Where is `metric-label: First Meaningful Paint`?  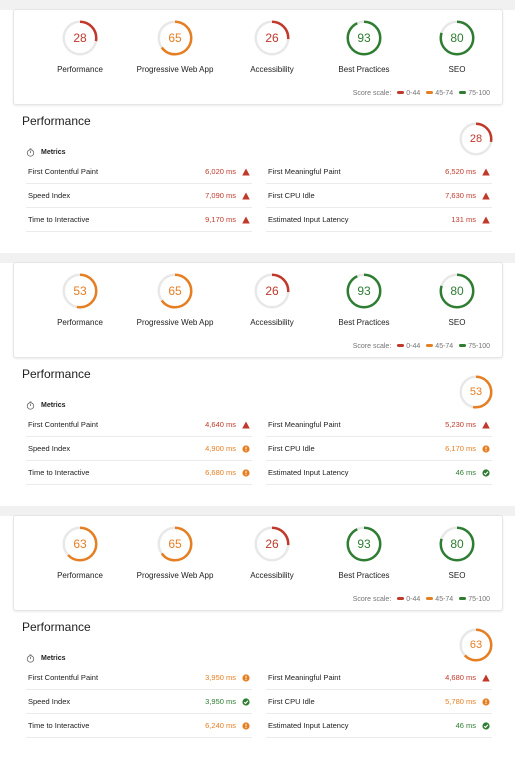 metric-label: First Meaningful Paint is located at coordinates (304, 171).